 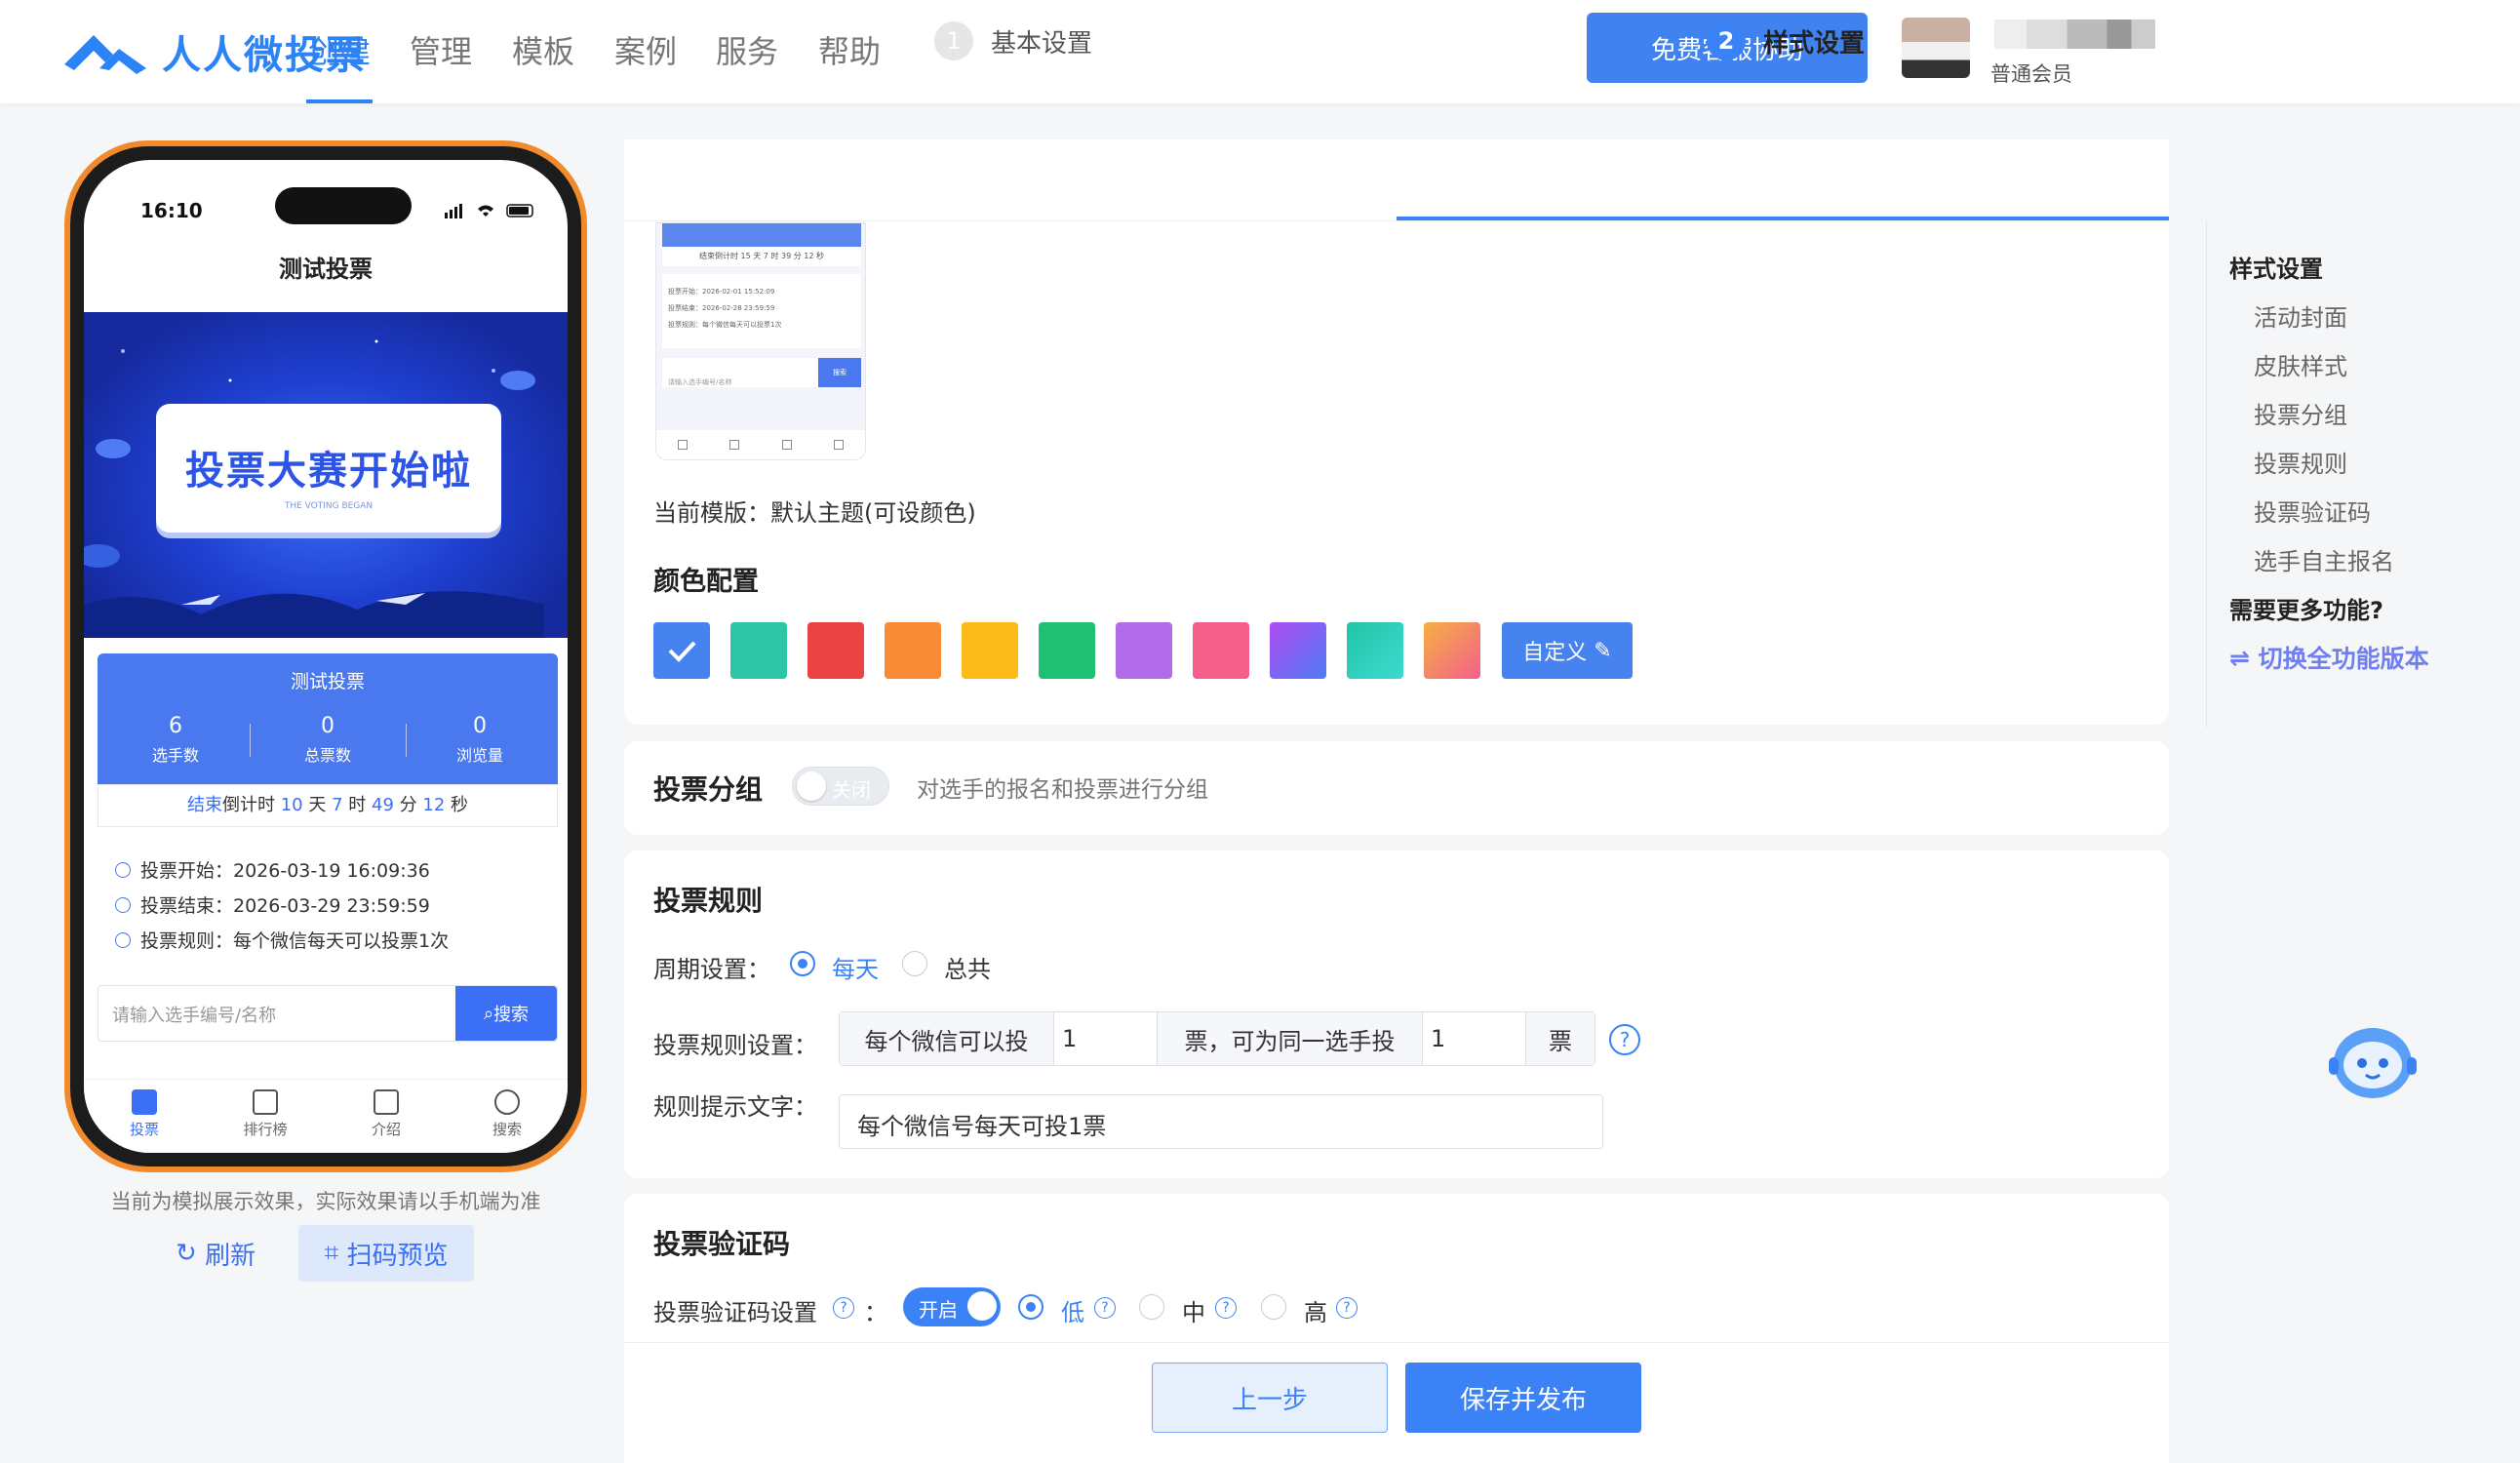 I want to click on tab-vote: 投票, so click(x=144, y=1117).